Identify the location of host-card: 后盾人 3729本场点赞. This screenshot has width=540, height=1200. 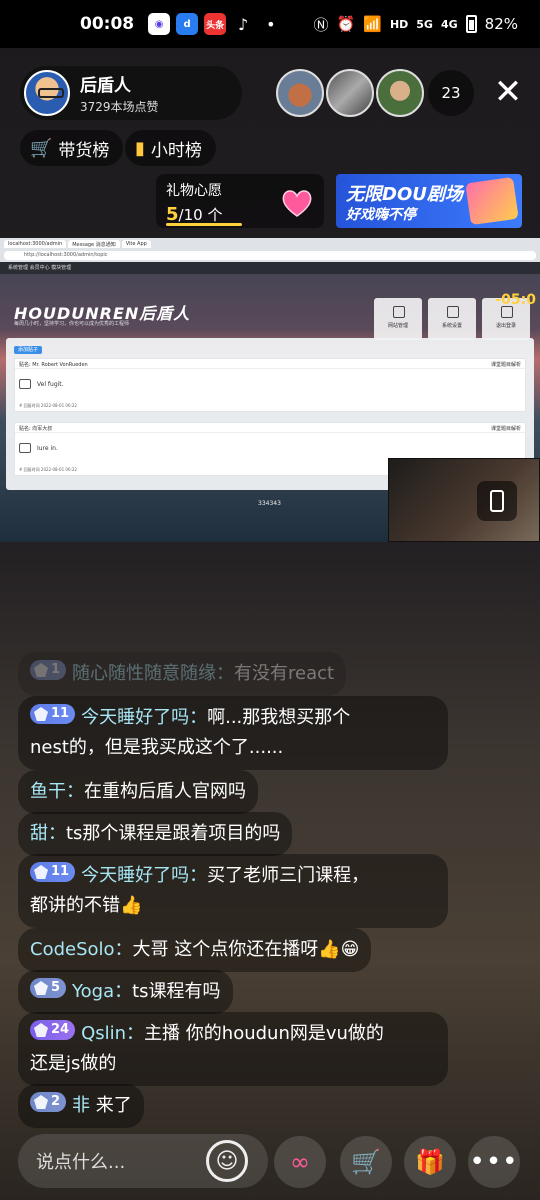
(131, 93).